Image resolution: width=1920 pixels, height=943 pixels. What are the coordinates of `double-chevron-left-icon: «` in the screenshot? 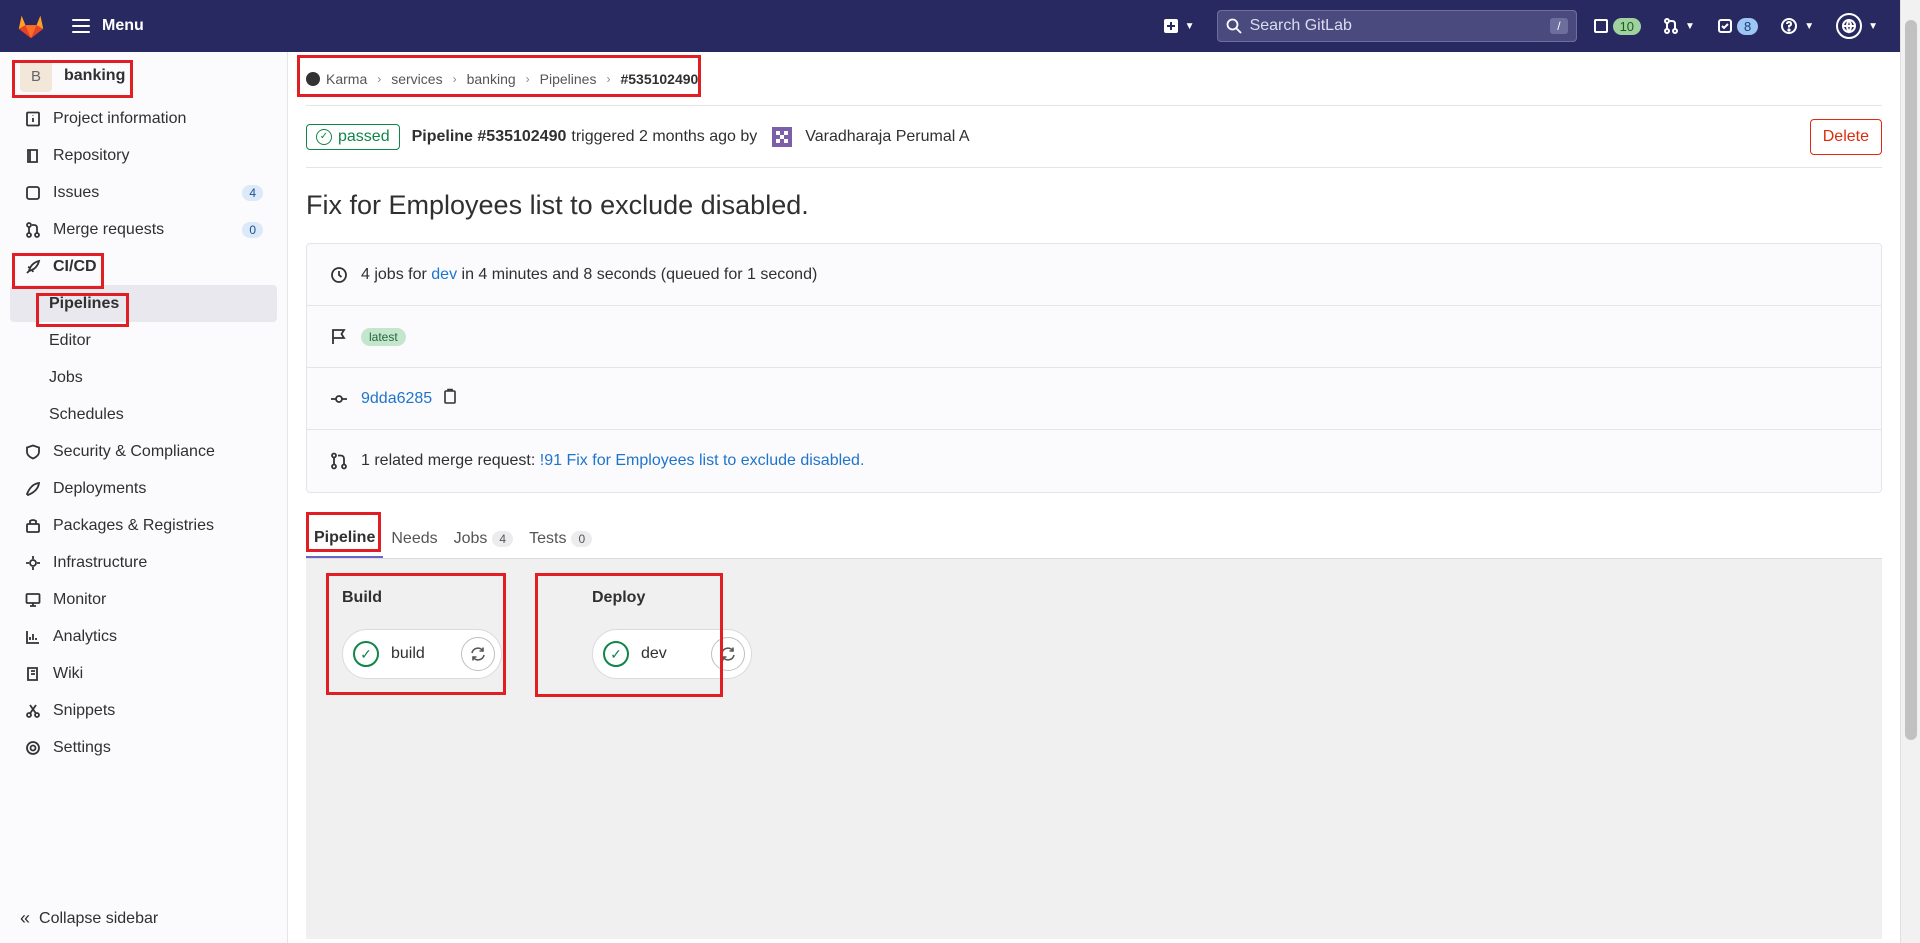 It's located at (25, 918).